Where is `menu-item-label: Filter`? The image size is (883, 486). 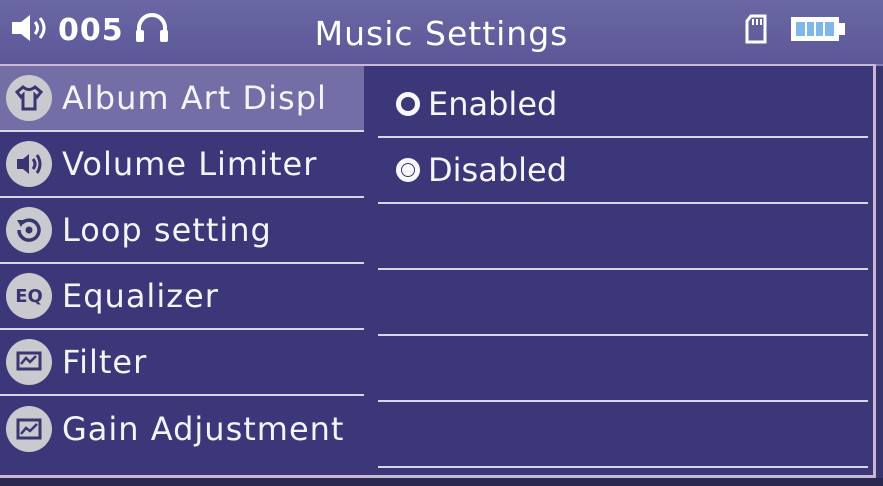 menu-item-label: Filter is located at coordinates (105, 362).